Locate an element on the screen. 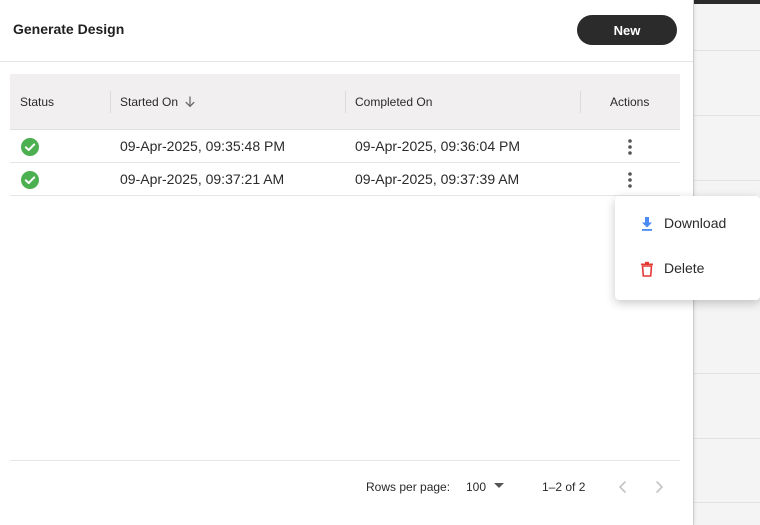 This screenshot has width=760, height=525. panel-title: Generate Design is located at coordinates (69, 29).